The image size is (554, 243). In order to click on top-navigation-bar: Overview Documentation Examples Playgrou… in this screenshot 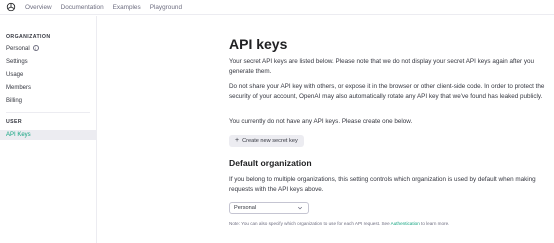, I will do `click(277, 7)`.